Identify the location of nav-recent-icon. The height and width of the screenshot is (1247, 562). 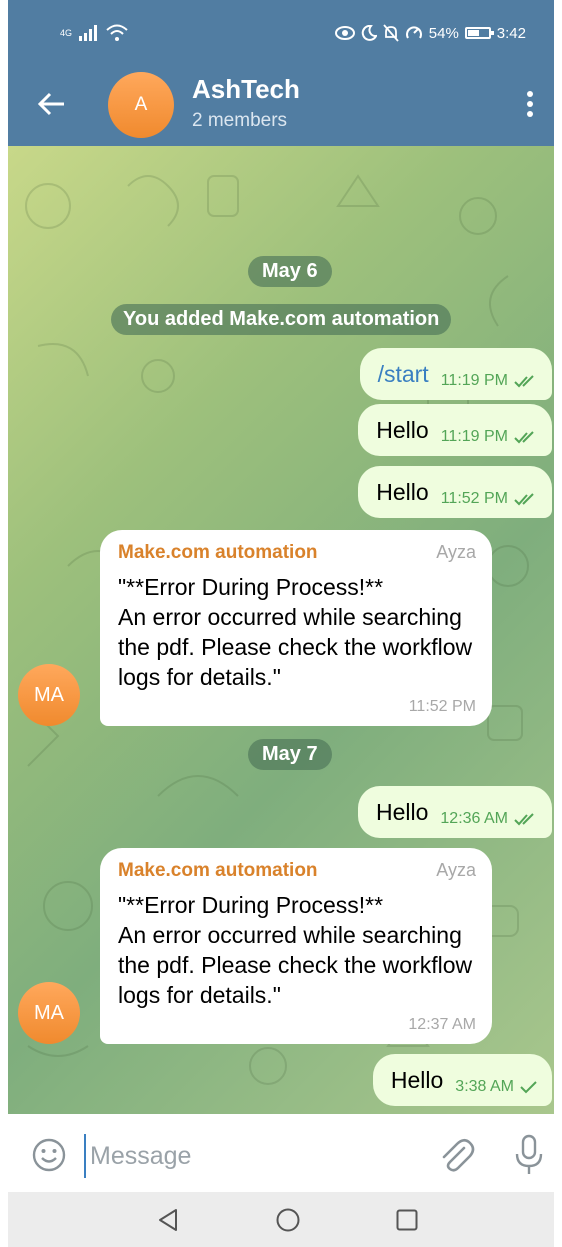
(407, 1220).